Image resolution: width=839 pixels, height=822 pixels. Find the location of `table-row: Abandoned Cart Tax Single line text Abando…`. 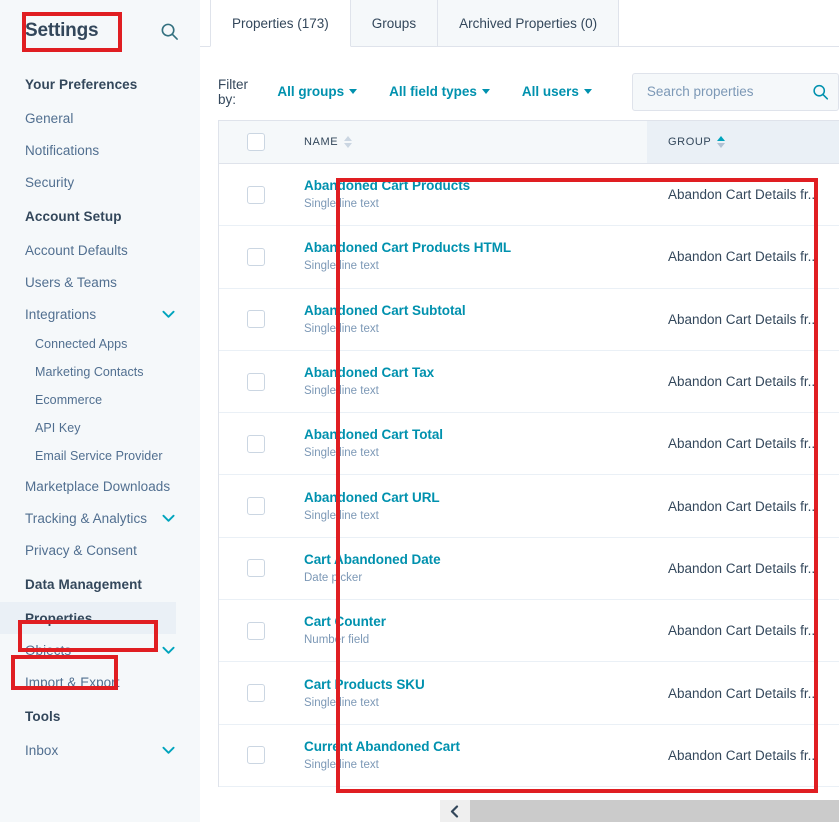

table-row: Abandoned Cart Tax Single line text Abando… is located at coordinates (529, 382).